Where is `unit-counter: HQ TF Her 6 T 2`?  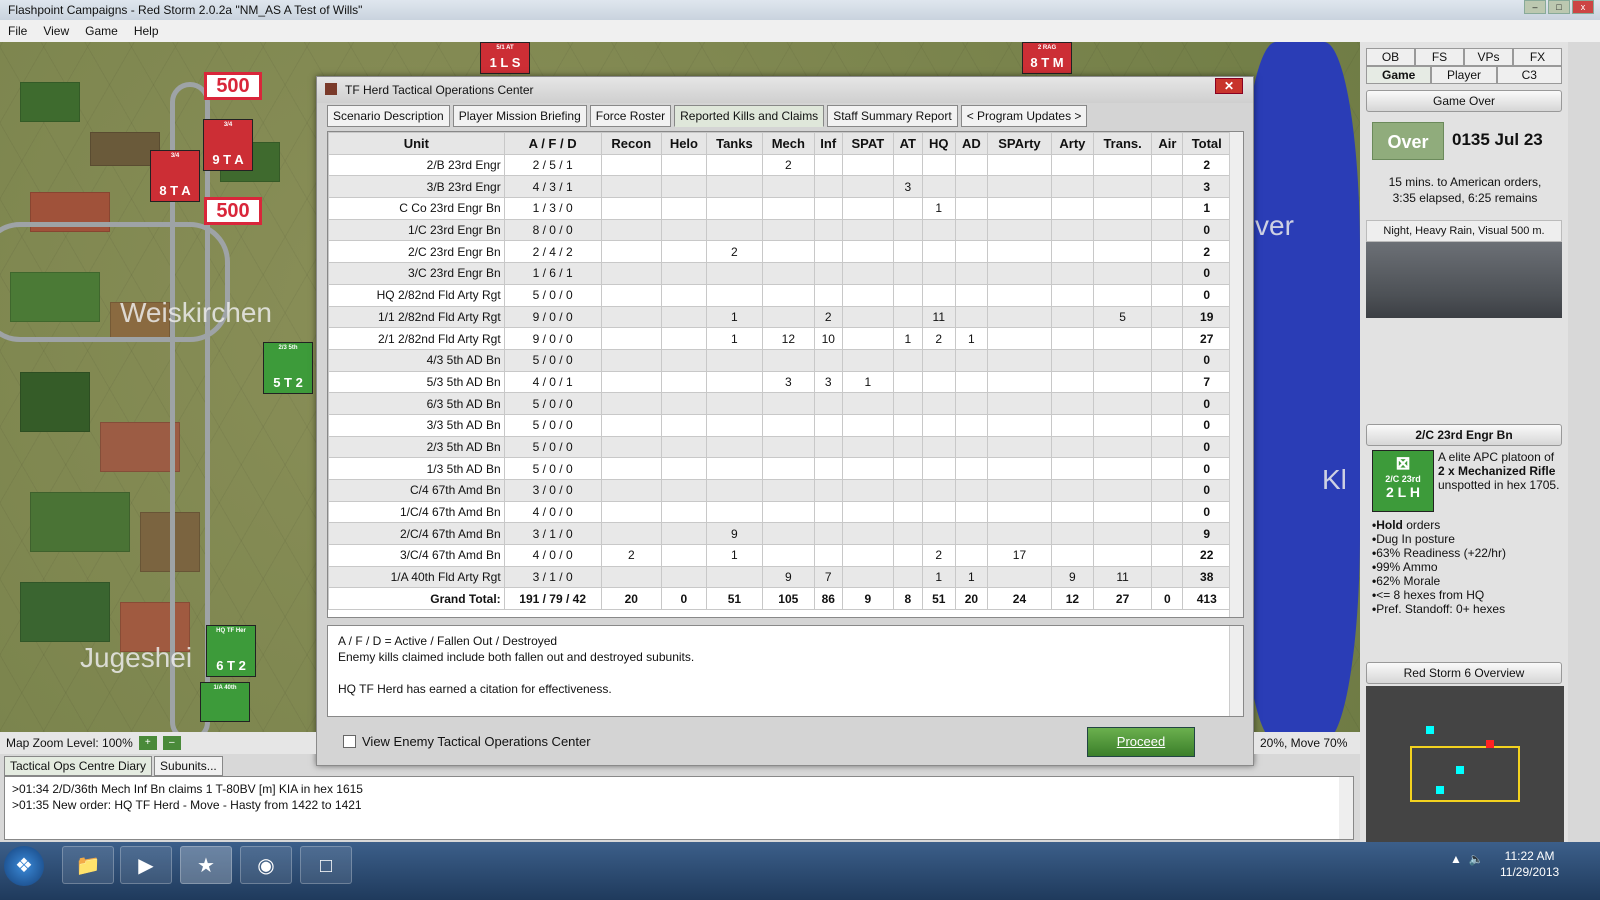
unit-counter: HQ TF Her 6 T 2 is located at coordinates (231, 651).